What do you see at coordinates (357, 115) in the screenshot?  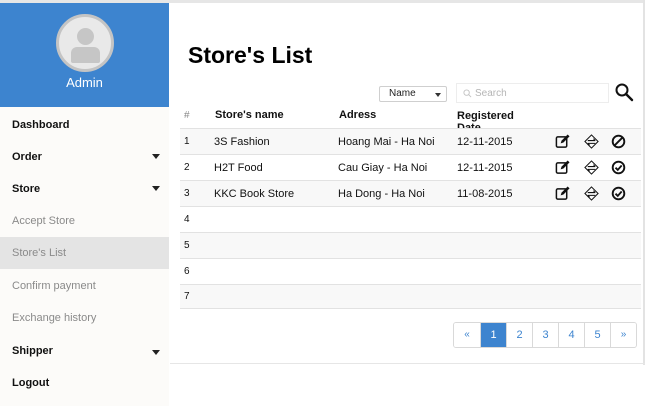 I see `column-header-address: Adress` at bounding box center [357, 115].